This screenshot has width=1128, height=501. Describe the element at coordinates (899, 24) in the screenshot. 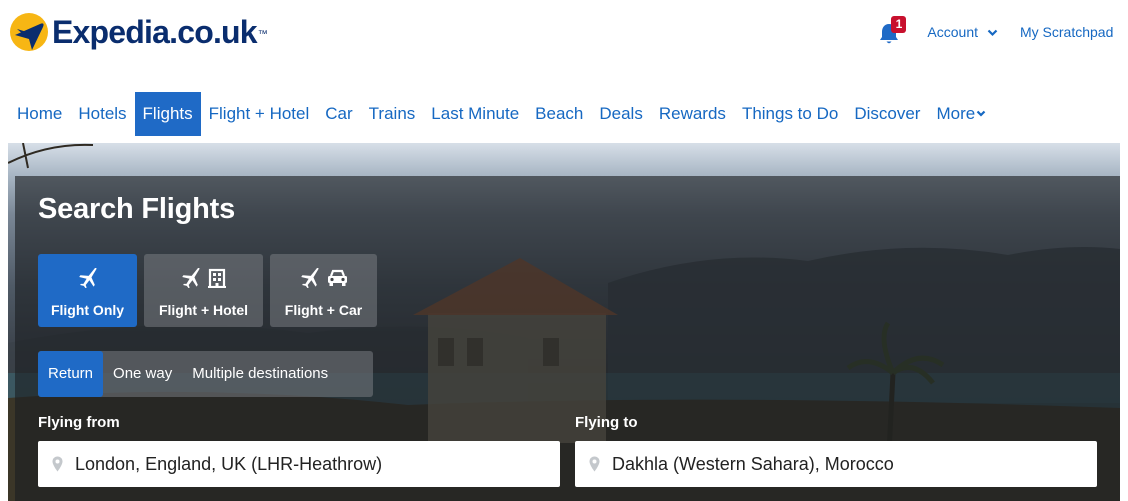

I see `notification-badge: 1` at that location.